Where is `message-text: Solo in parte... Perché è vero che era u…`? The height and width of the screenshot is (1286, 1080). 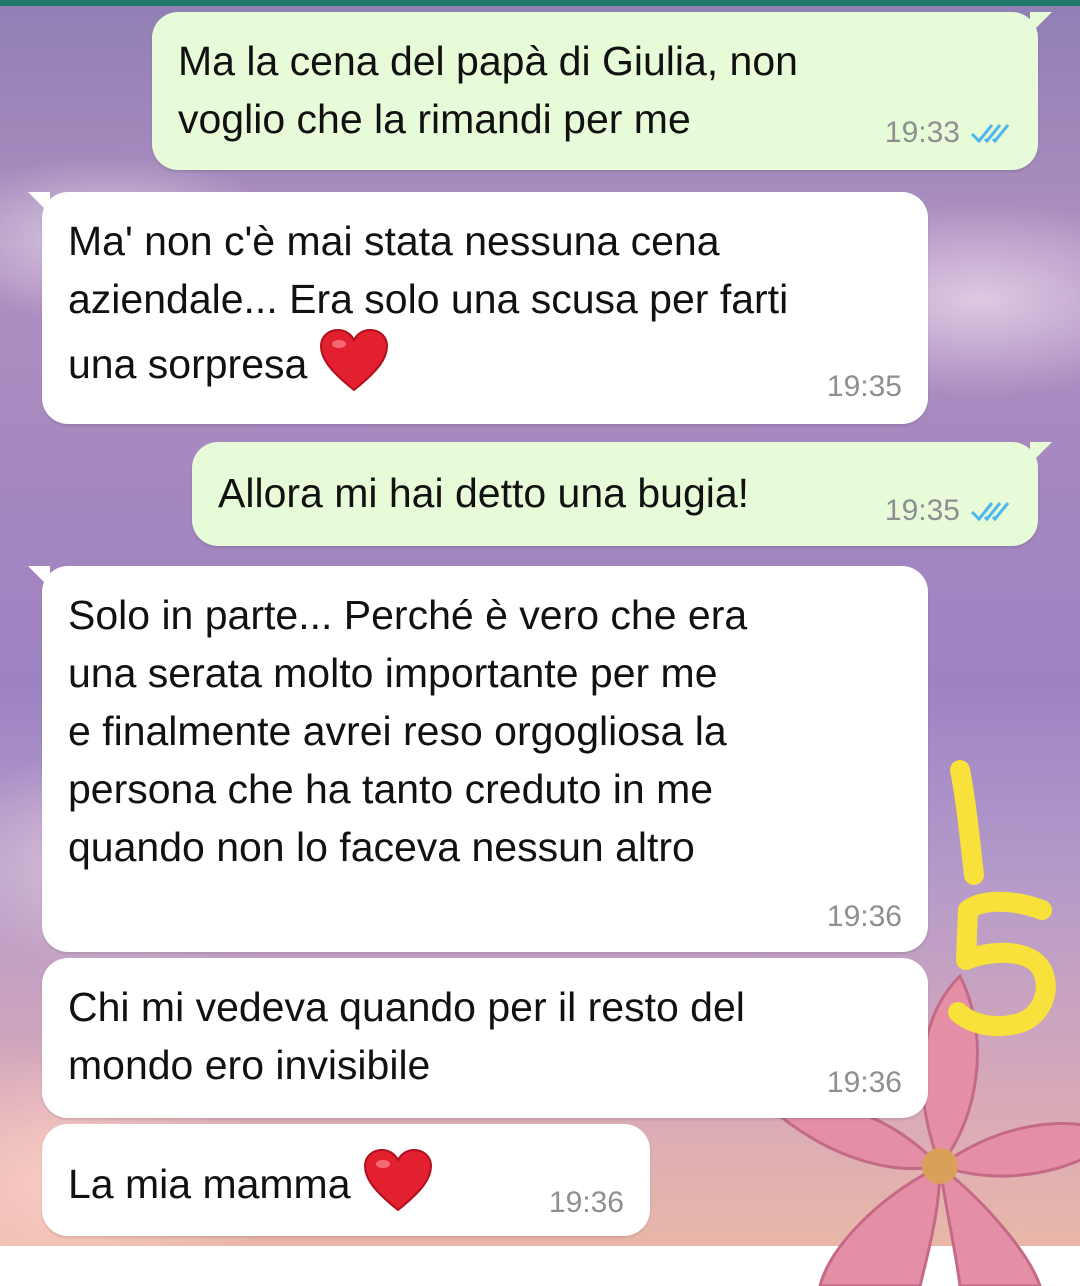 message-text: Solo in parte... Perché è vero che era u… is located at coordinates (408, 731).